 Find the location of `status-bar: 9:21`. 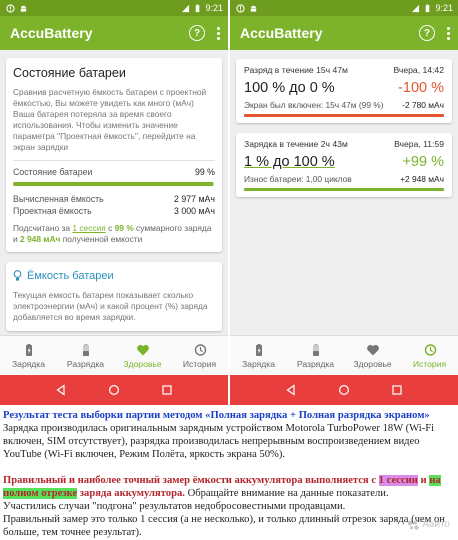

status-bar: 9:21 is located at coordinates (114, 8).